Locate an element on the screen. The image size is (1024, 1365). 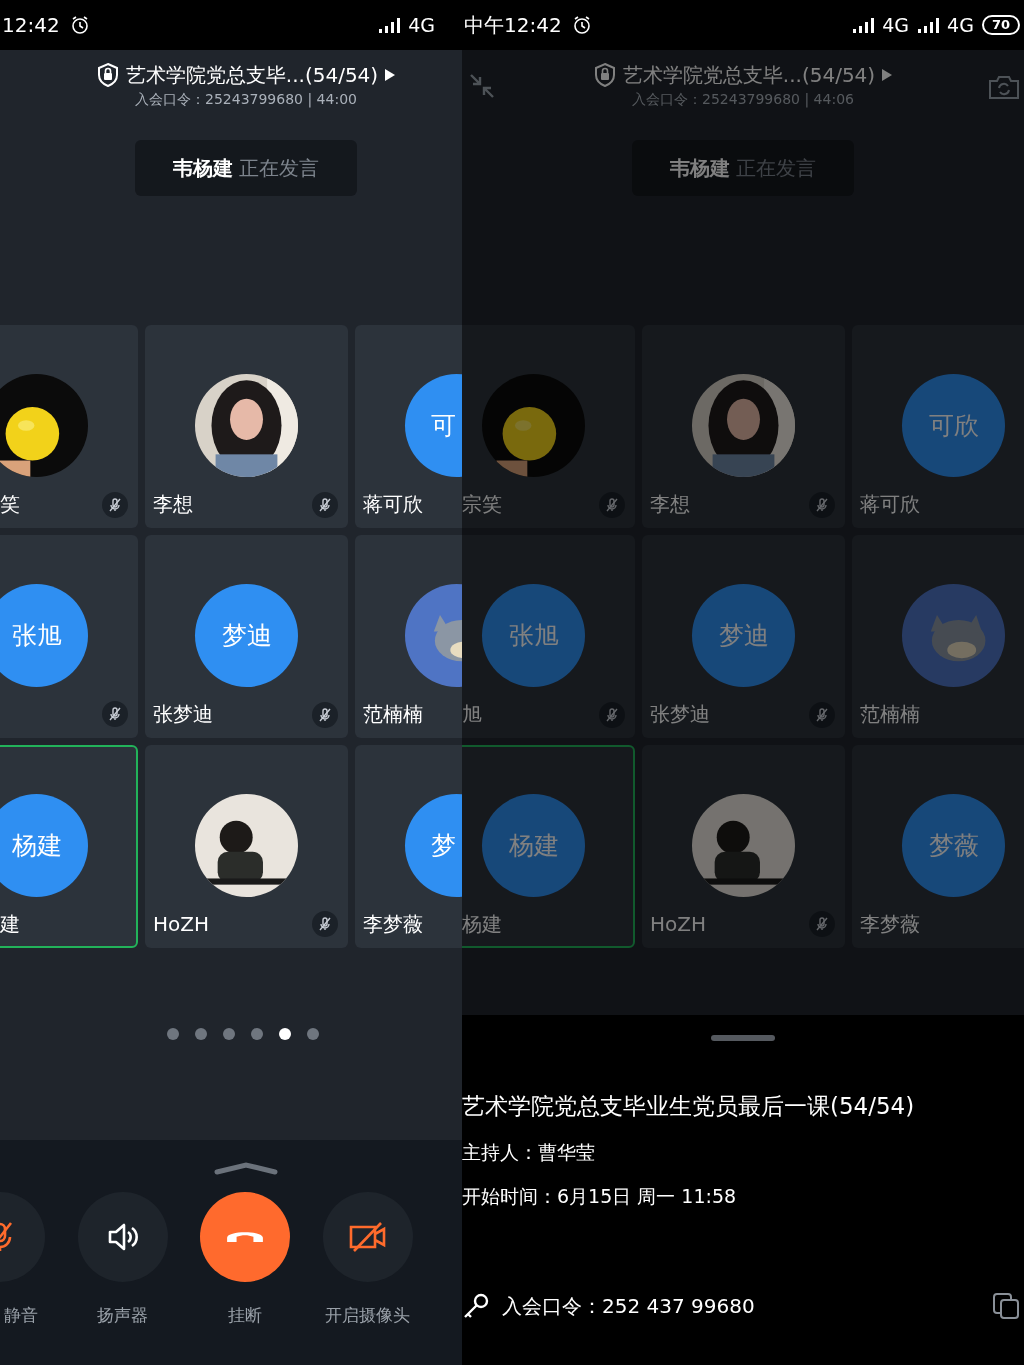
camera-off-icon is located at coordinates (367, 1237).